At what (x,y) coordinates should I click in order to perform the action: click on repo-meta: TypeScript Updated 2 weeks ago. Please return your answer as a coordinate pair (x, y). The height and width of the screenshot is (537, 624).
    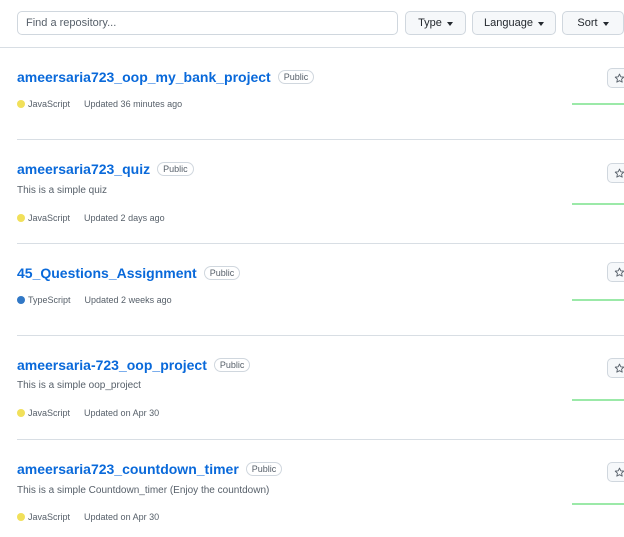
    Looking at the image, I should click on (94, 300).